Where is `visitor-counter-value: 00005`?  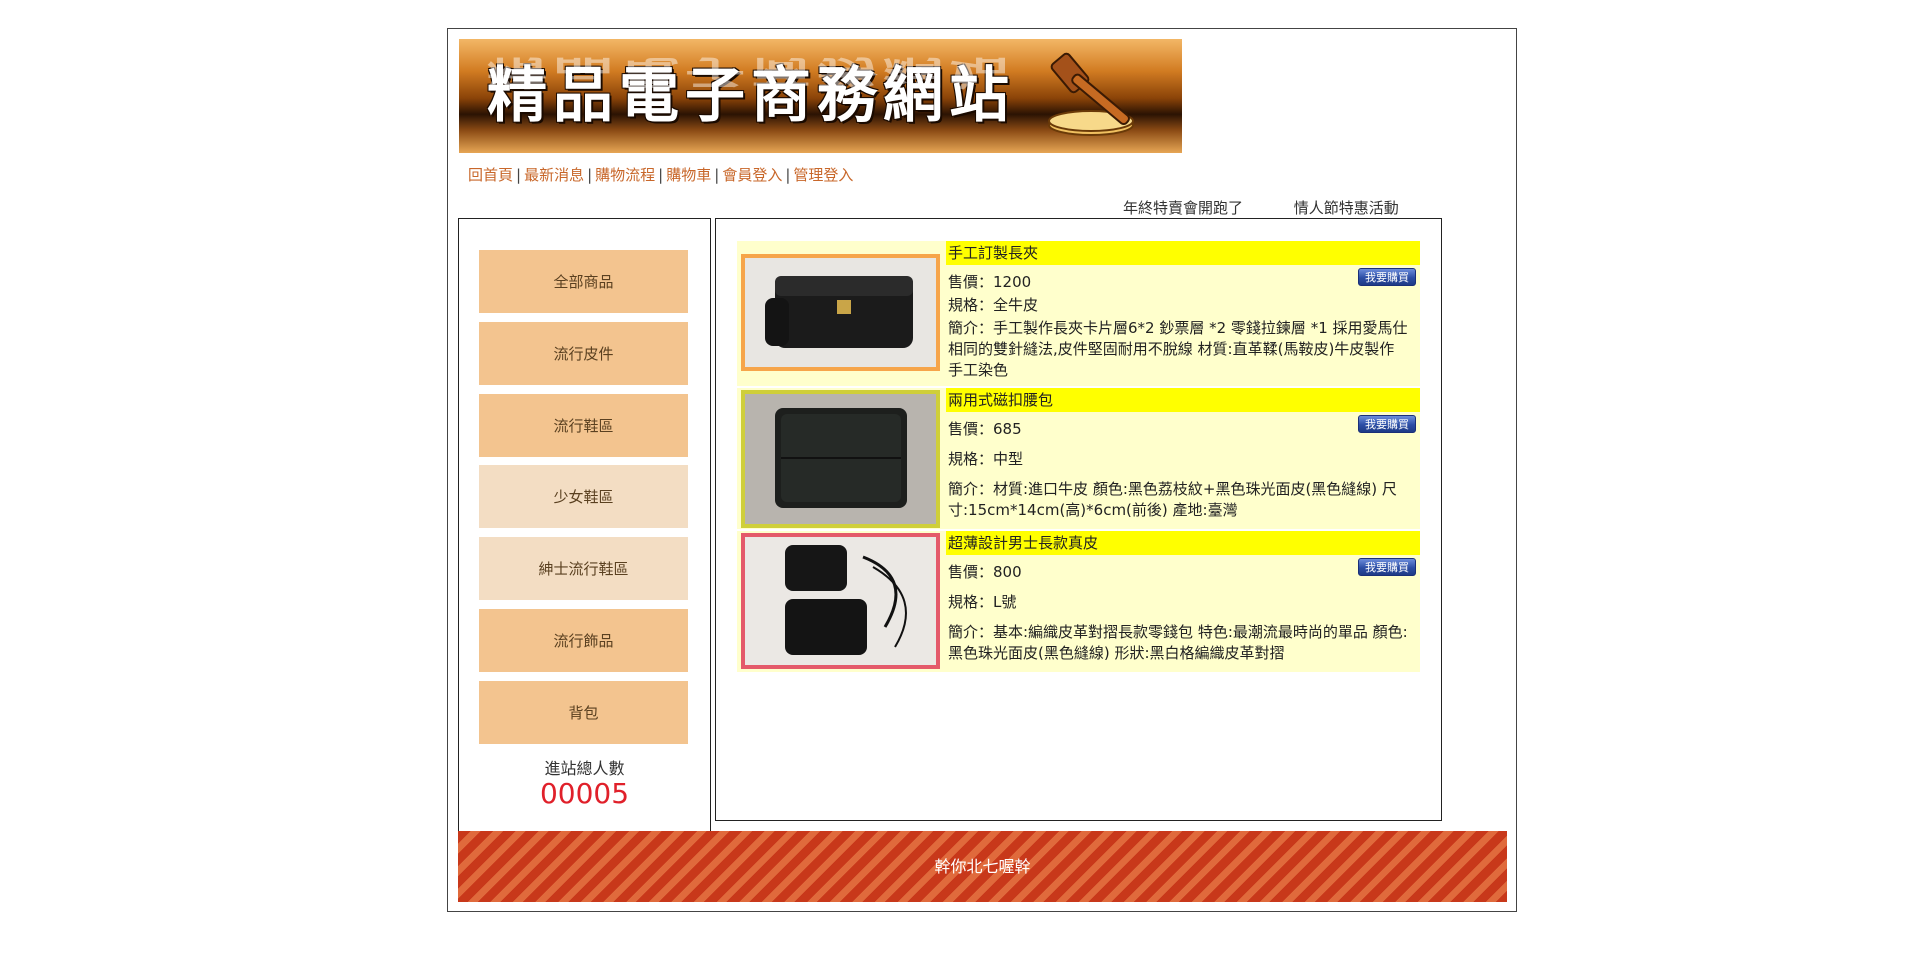 visitor-counter-value: 00005 is located at coordinates (584, 793).